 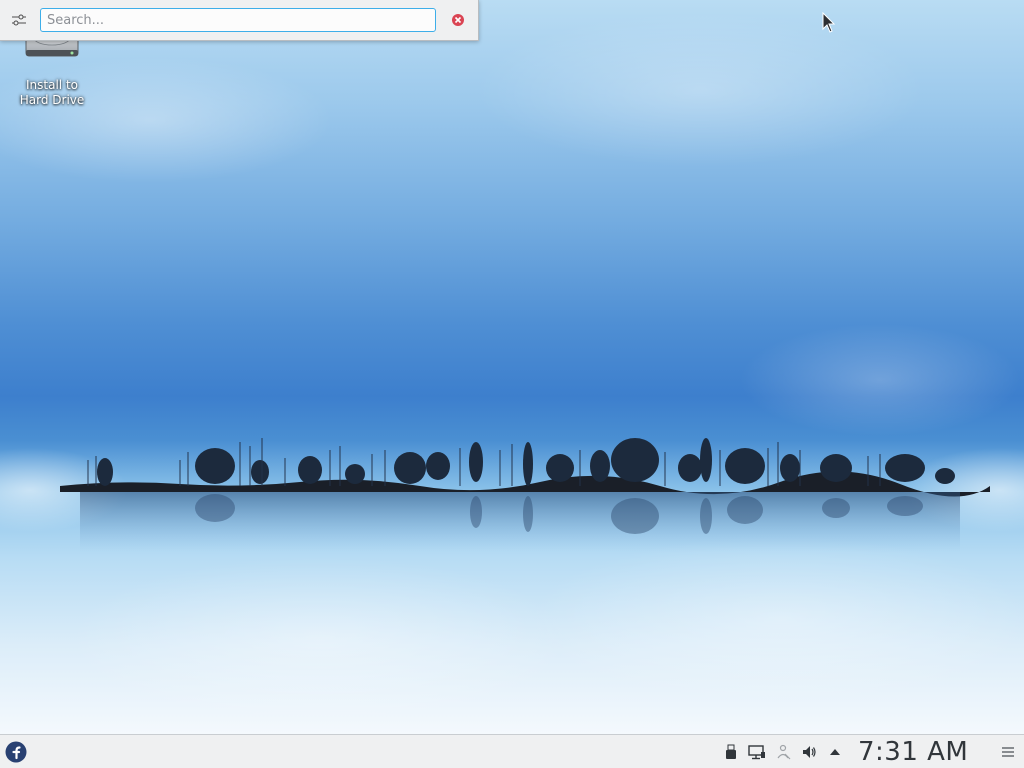 I want to click on hamburger-menu-icon, so click(x=1008, y=752).